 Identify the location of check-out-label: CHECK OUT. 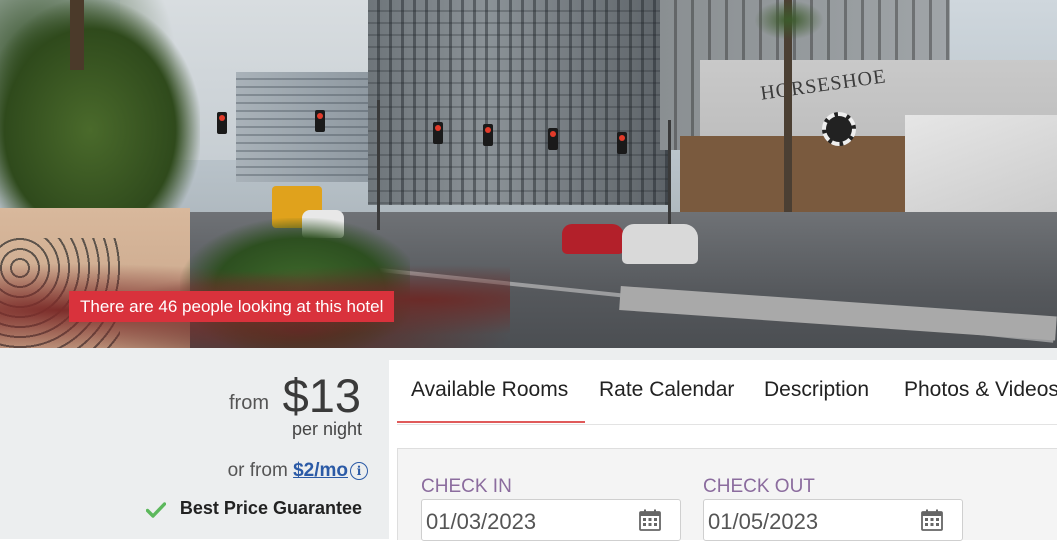
(759, 486).